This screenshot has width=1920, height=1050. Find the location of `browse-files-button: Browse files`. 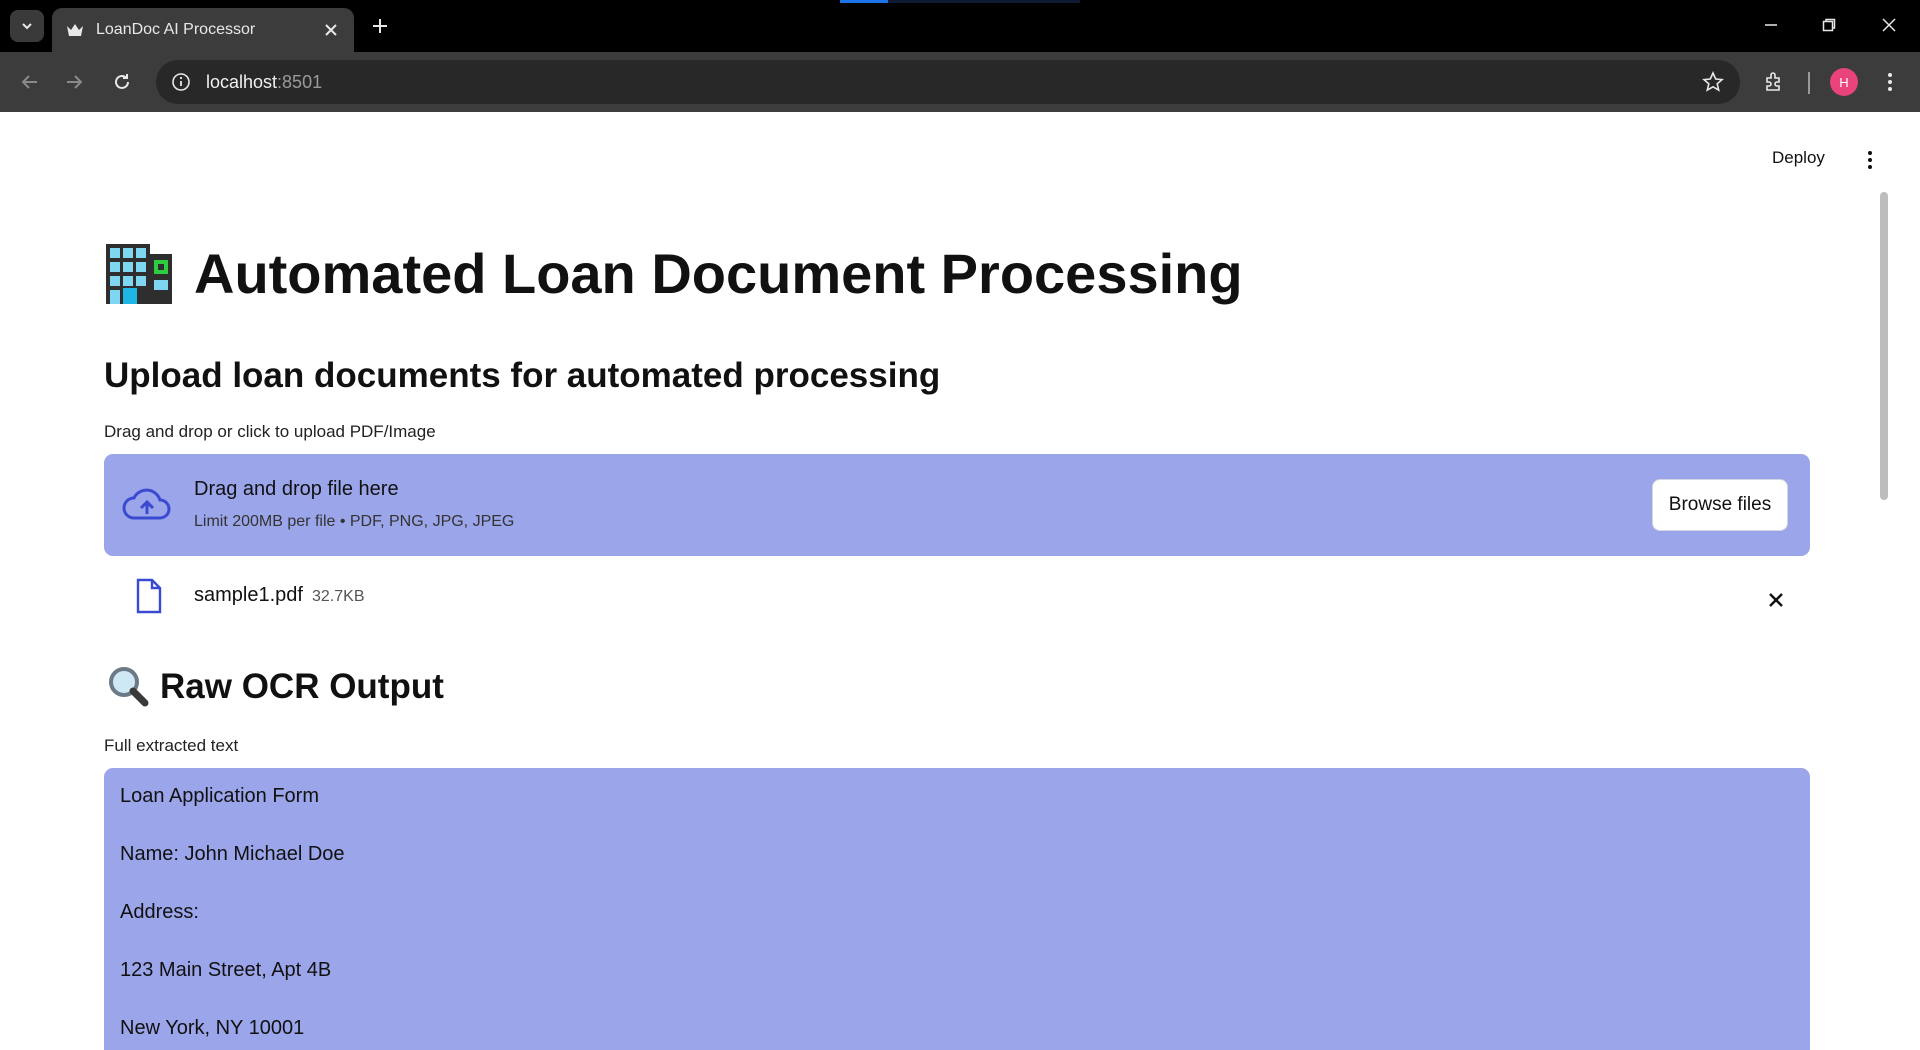

browse-files-button: Browse files is located at coordinates (1720, 505).